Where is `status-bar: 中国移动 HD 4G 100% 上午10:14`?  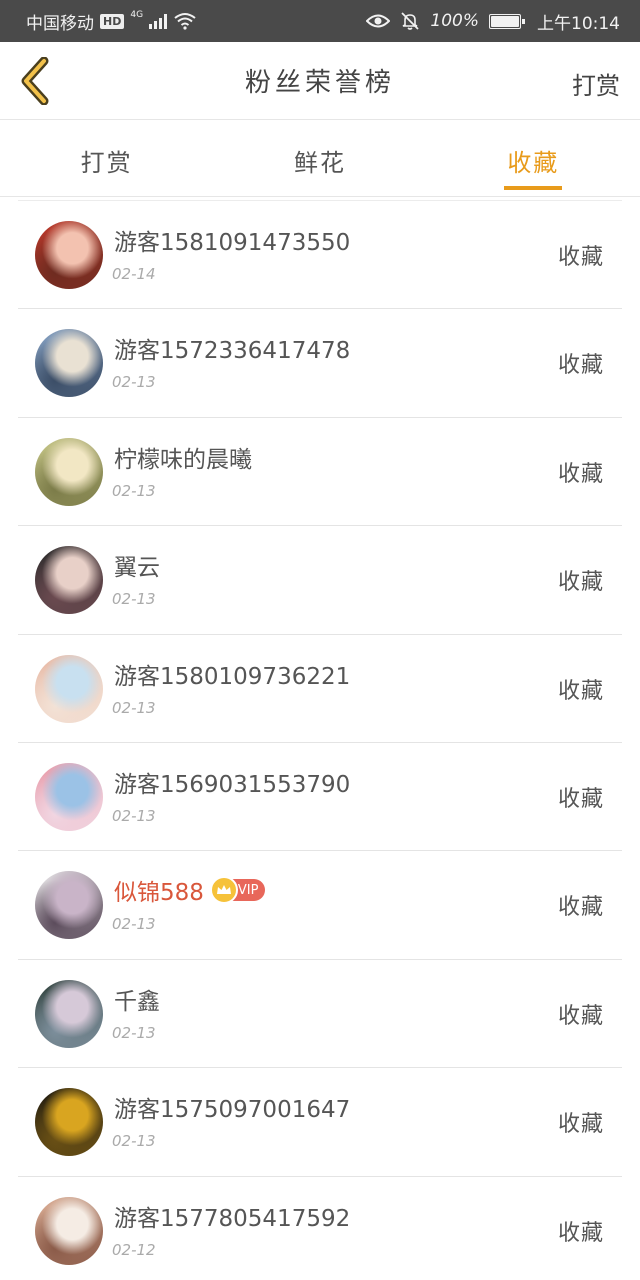
status-bar: 中国移动 HD 4G 100% 上午10:14 is located at coordinates (320, 21).